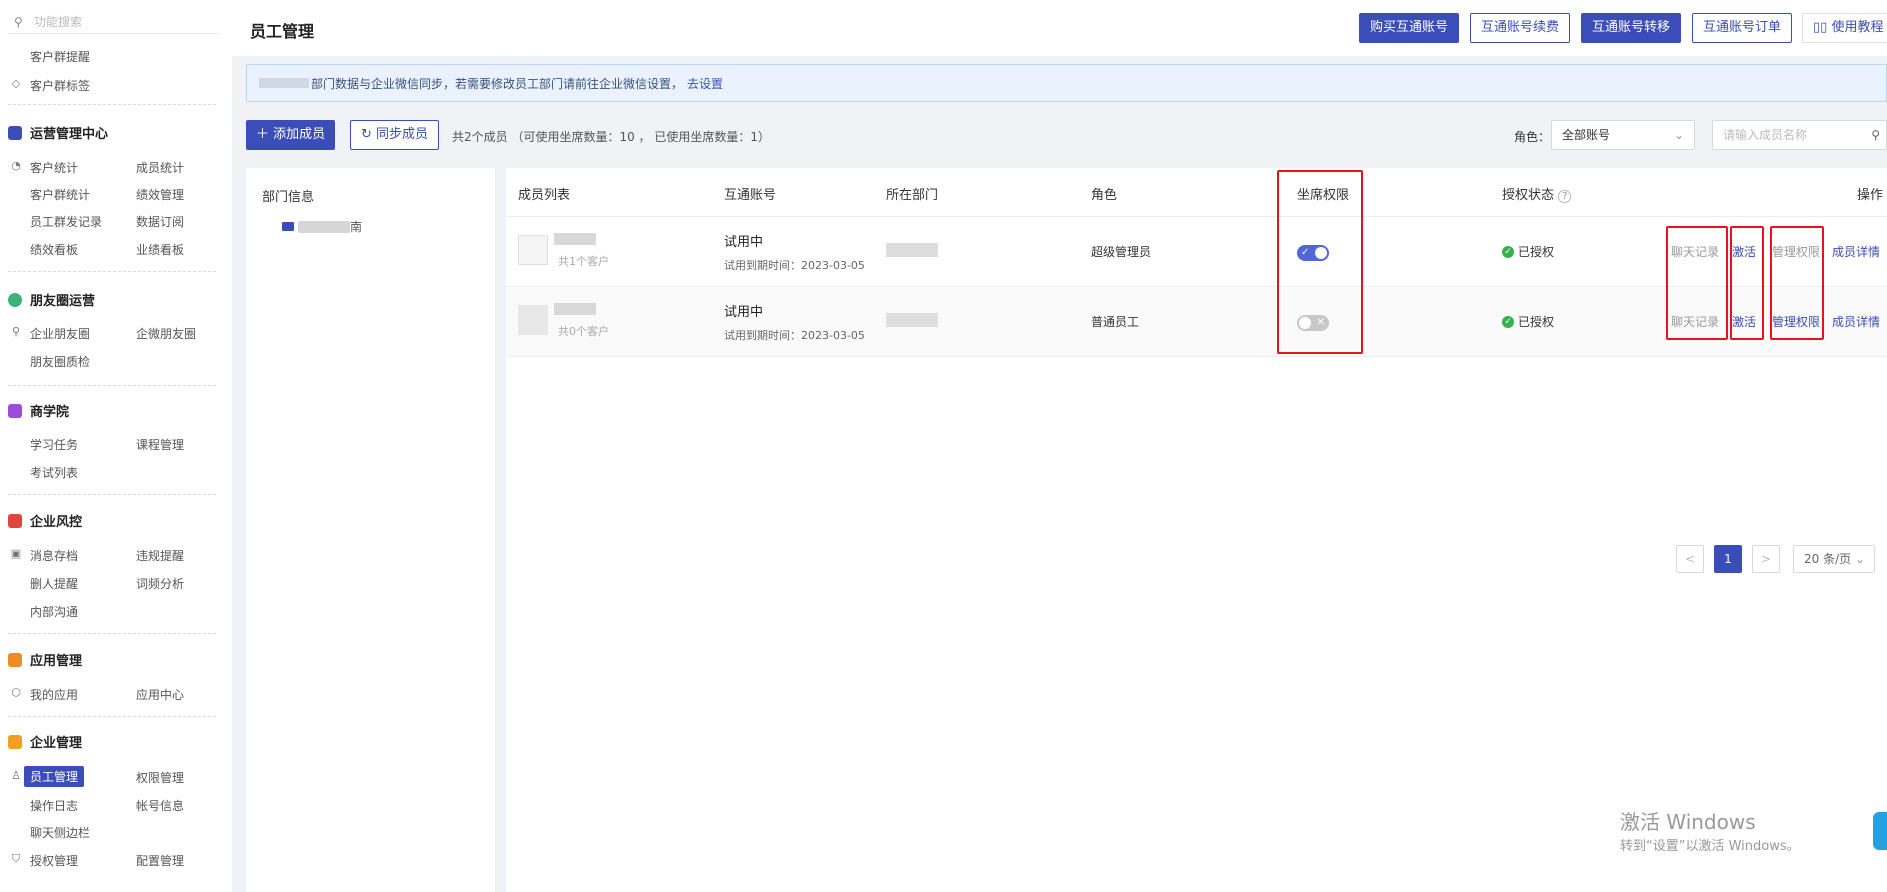 The width and height of the screenshot is (1887, 892). What do you see at coordinates (1565, 196) in the screenshot?
I see `help-icon: ?` at bounding box center [1565, 196].